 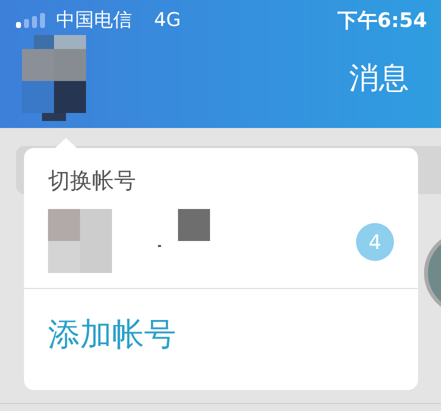 What do you see at coordinates (382, 20) in the screenshot?
I see `clock-time: 下午6:54` at bounding box center [382, 20].